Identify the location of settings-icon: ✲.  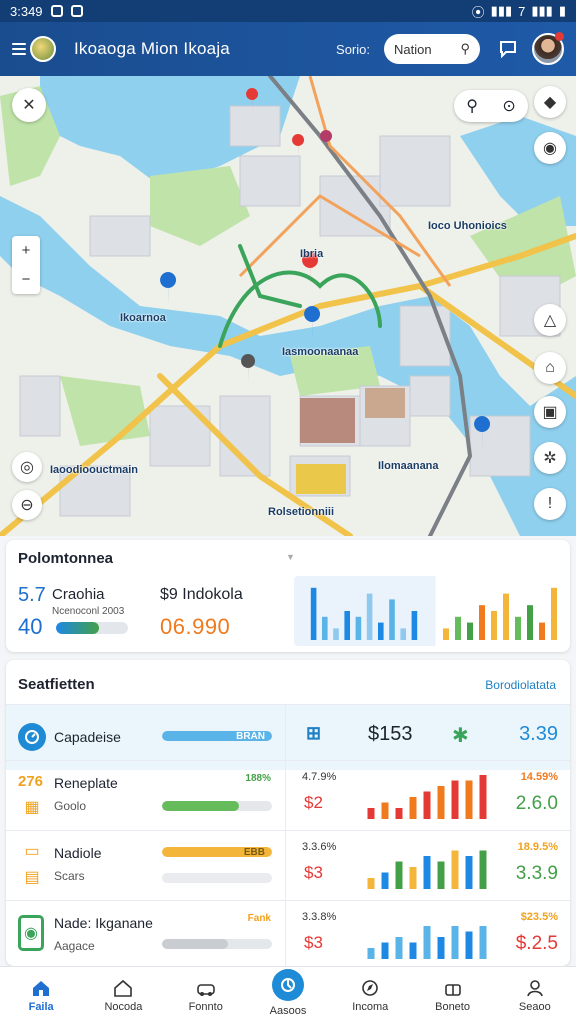
(550, 458).